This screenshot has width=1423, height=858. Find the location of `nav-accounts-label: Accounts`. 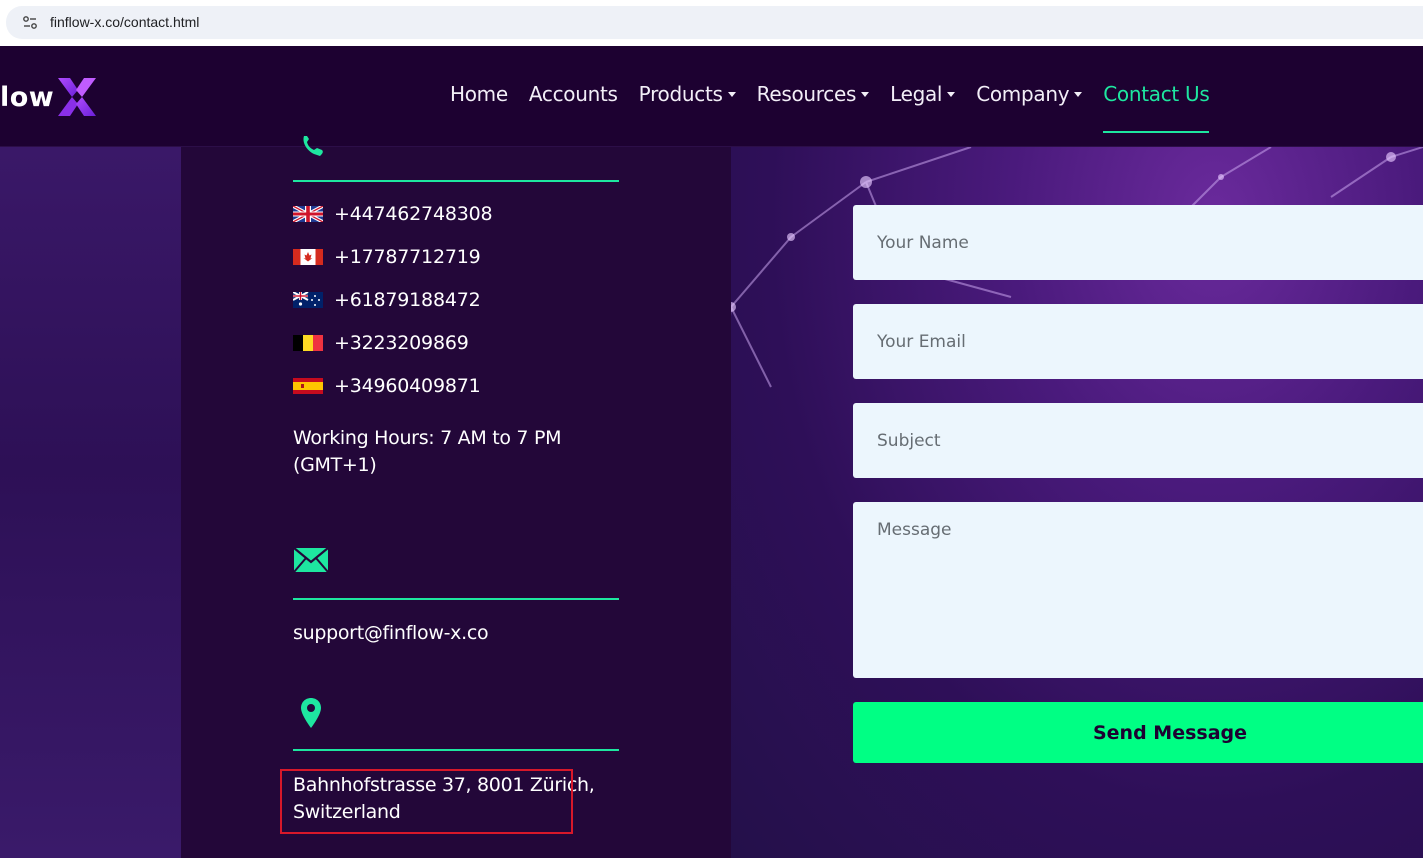

nav-accounts-label: Accounts is located at coordinates (573, 94).